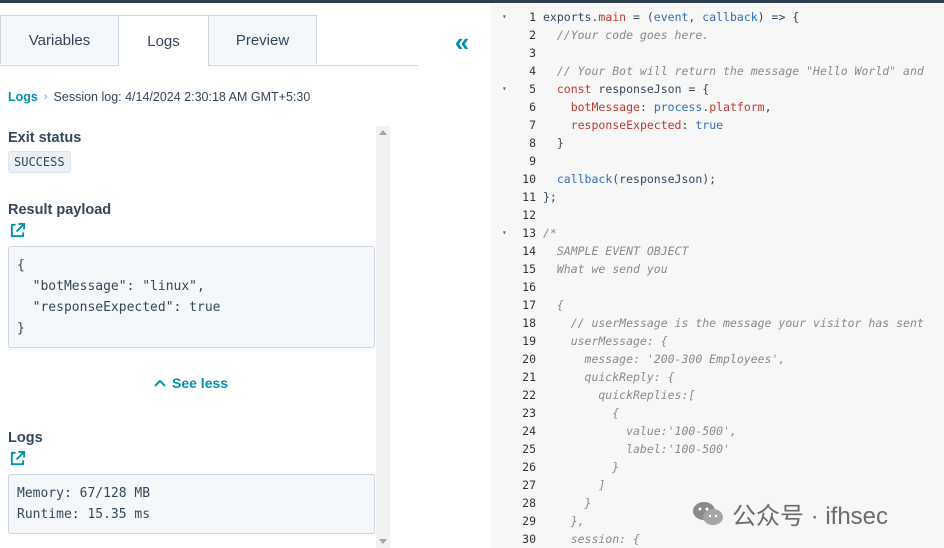 The height and width of the screenshot is (548, 944). Describe the element at coordinates (717, 395) in the screenshot. I see `editor-line: 22 quickReplies:[` at that location.